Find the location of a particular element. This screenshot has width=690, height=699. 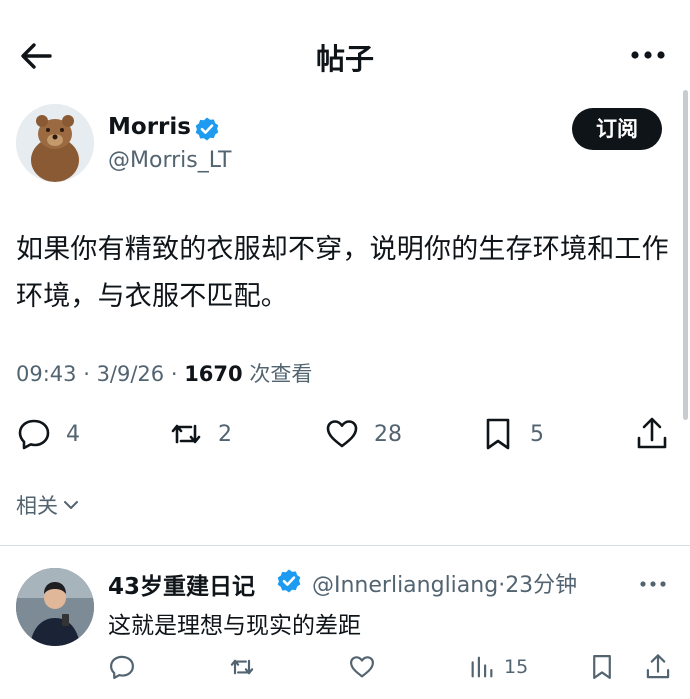

reply-action-bar: 15 is located at coordinates (345, 667).